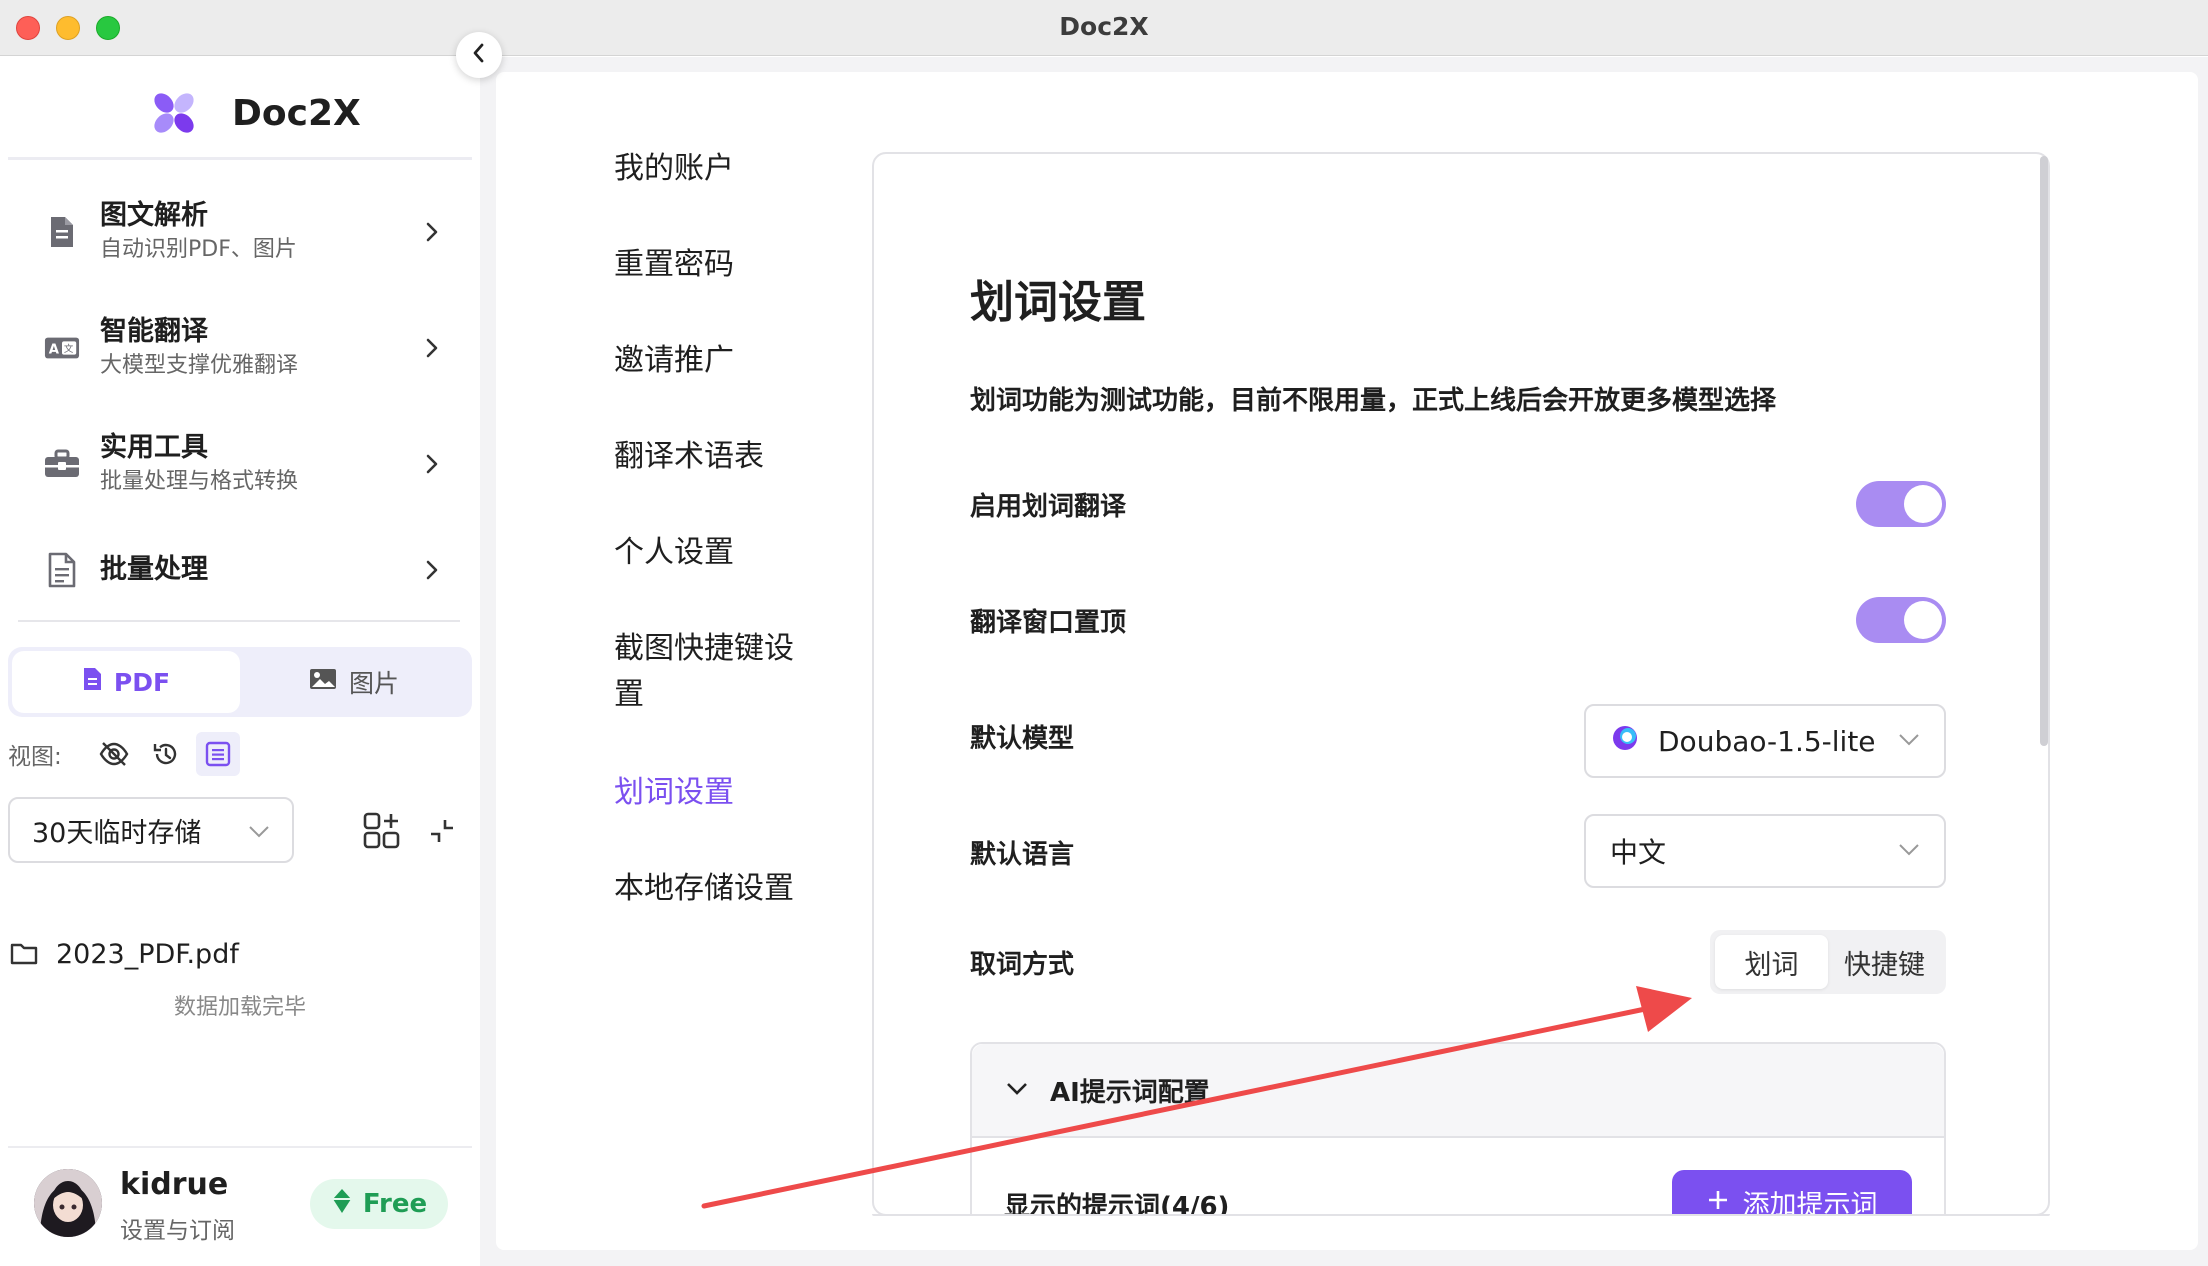 The image size is (2208, 1266). Describe the element at coordinates (199, 481) in the screenshot. I see `sidebar-item-subtitle: 批量处理与格式转换` at that location.